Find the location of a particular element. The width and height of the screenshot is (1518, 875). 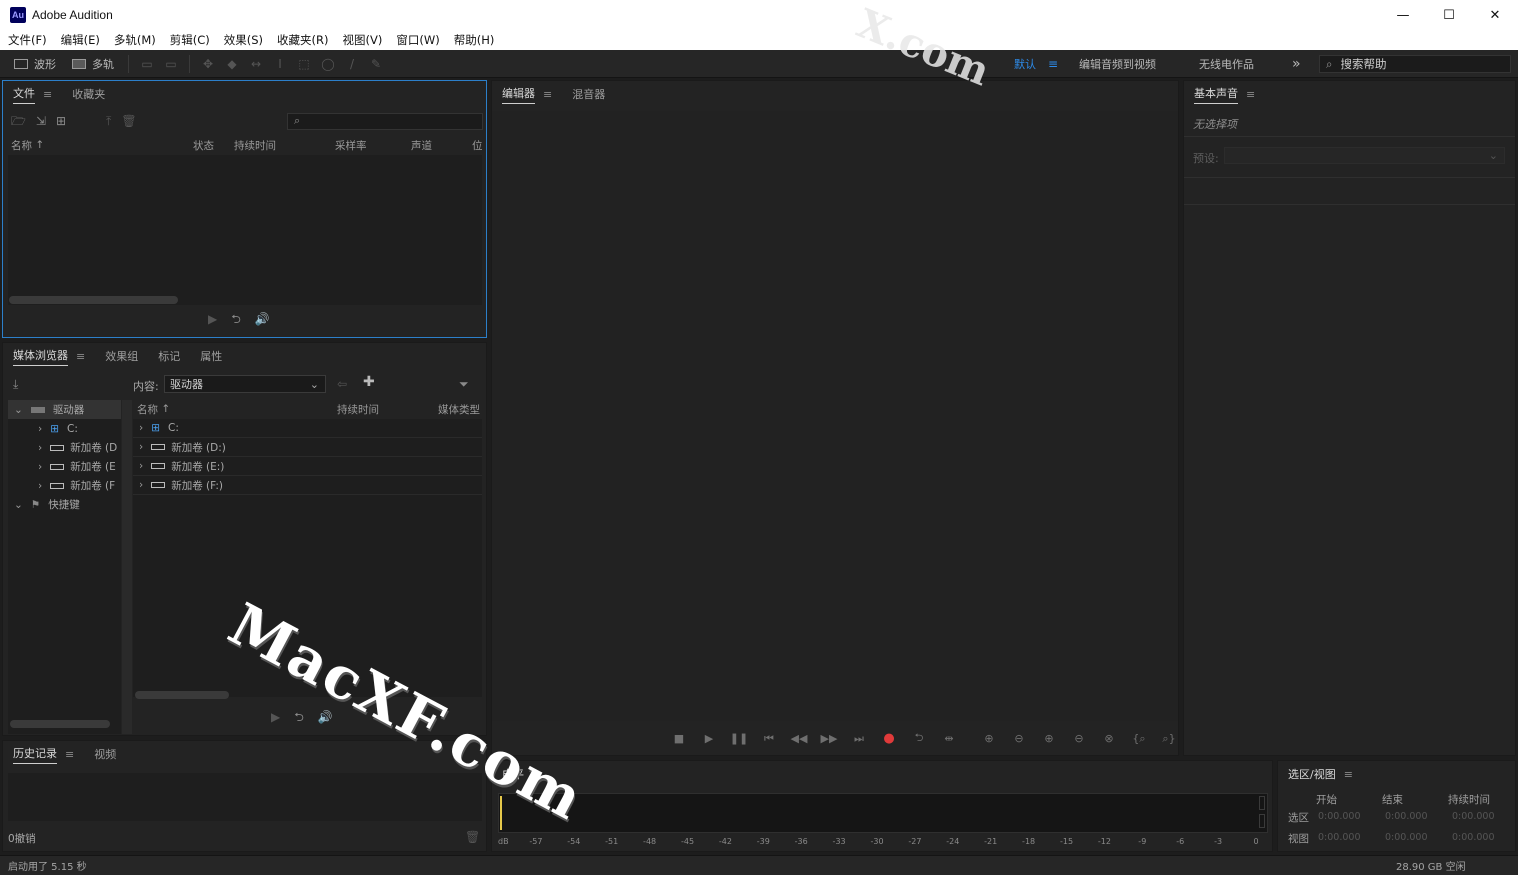

files-list is located at coordinates (245, 230).